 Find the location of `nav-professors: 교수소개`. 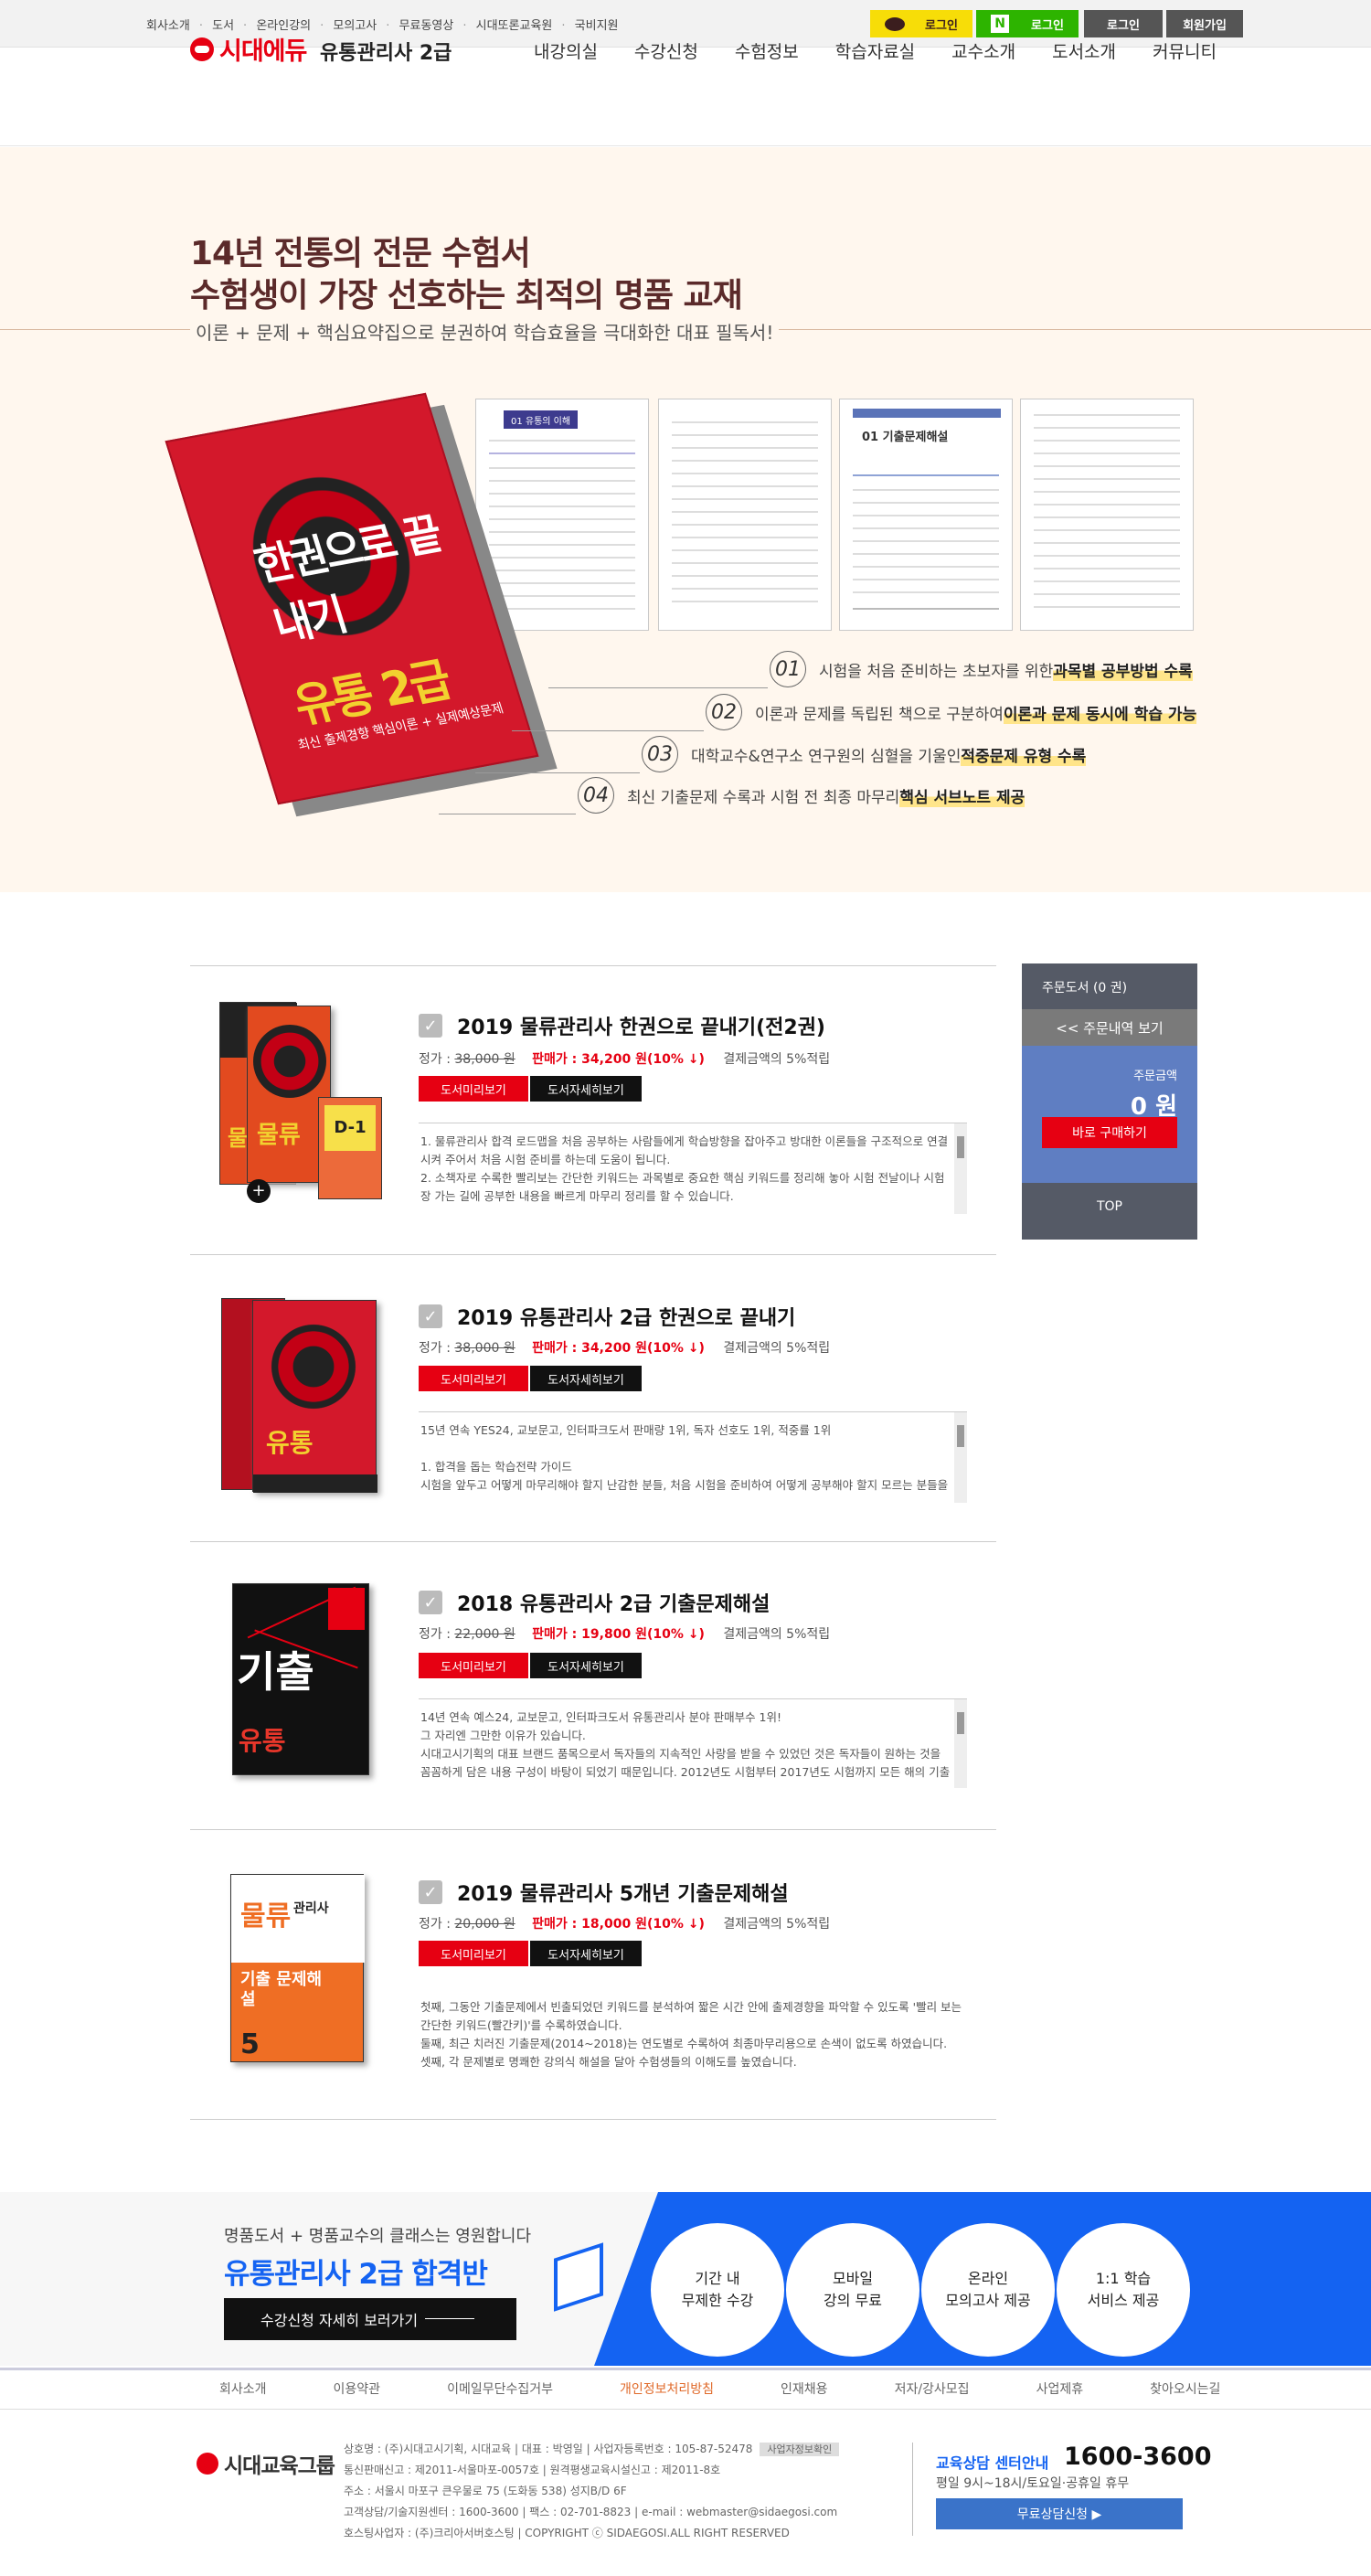

nav-professors: 교수소개 is located at coordinates (983, 50).